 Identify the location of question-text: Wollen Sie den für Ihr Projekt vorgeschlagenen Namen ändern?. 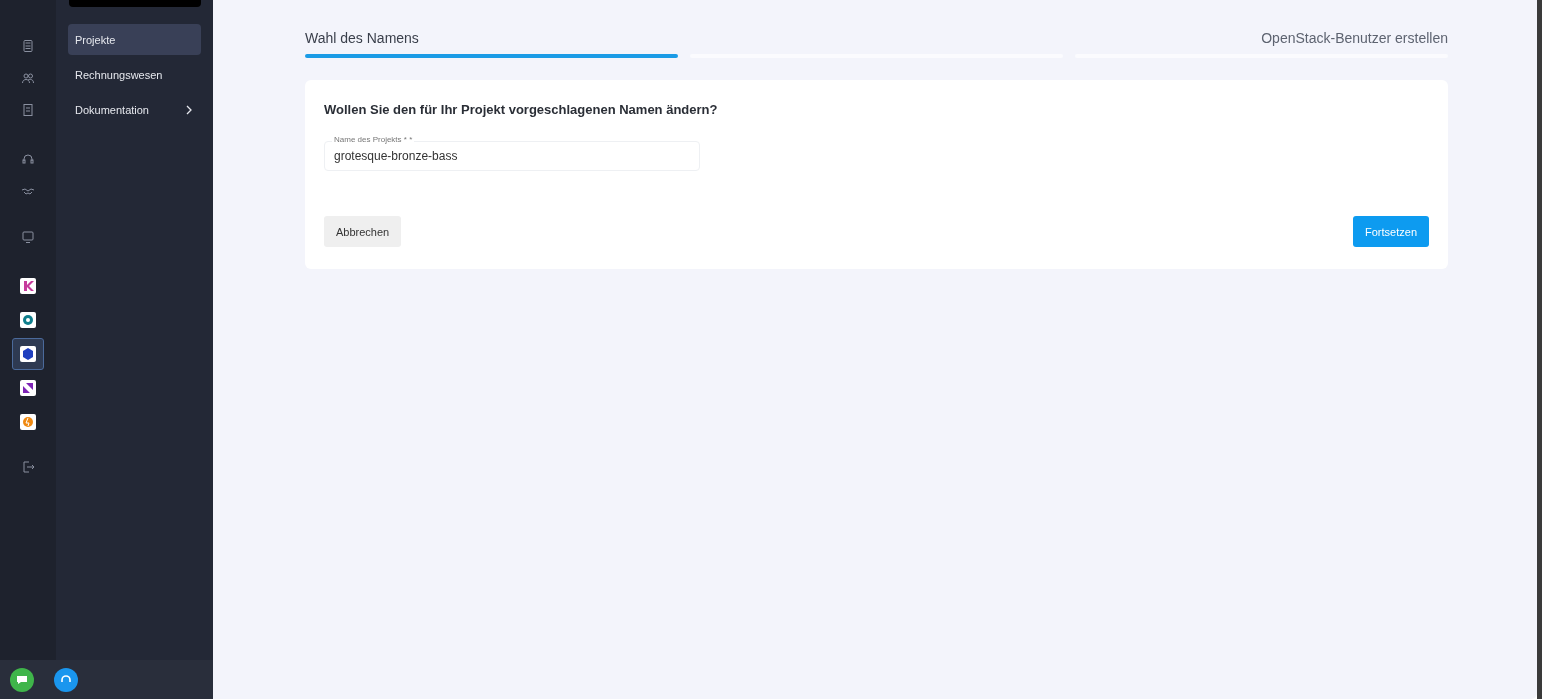
(521, 109).